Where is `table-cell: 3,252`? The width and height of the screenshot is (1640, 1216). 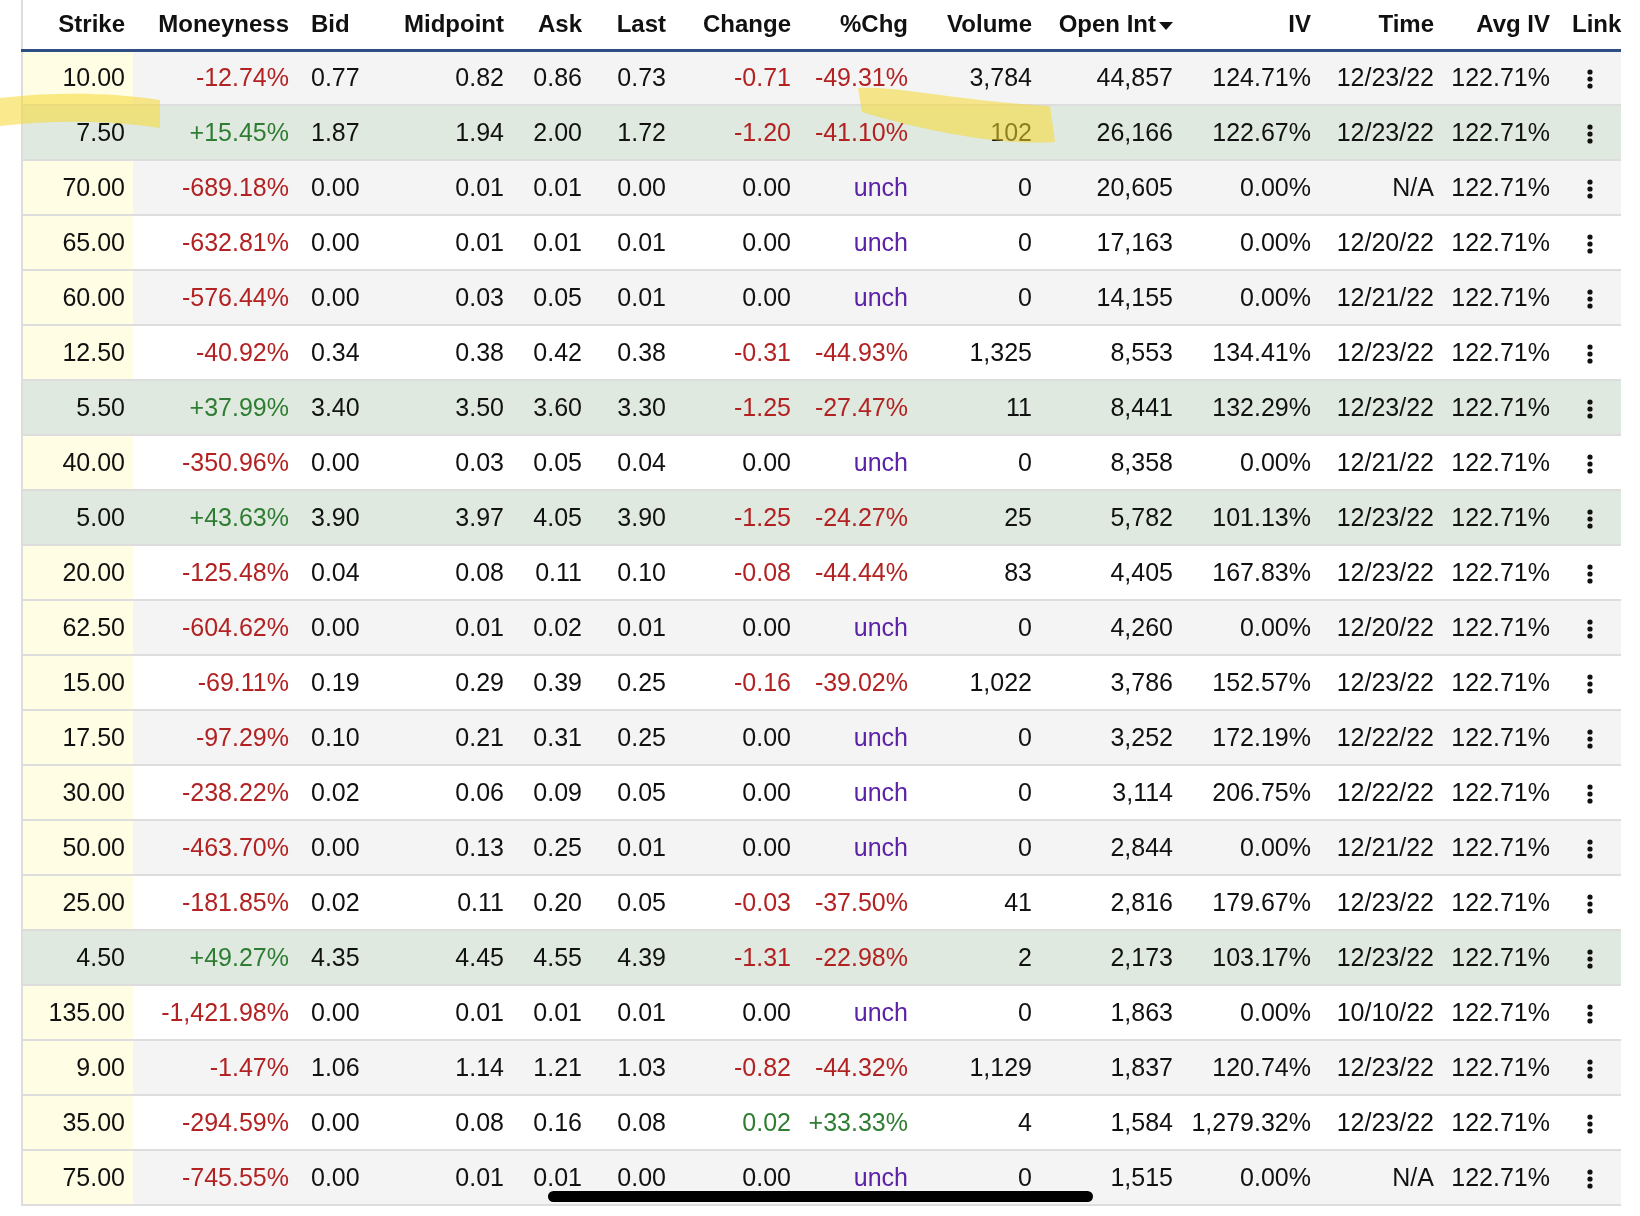 table-cell: 3,252 is located at coordinates (1141, 736).